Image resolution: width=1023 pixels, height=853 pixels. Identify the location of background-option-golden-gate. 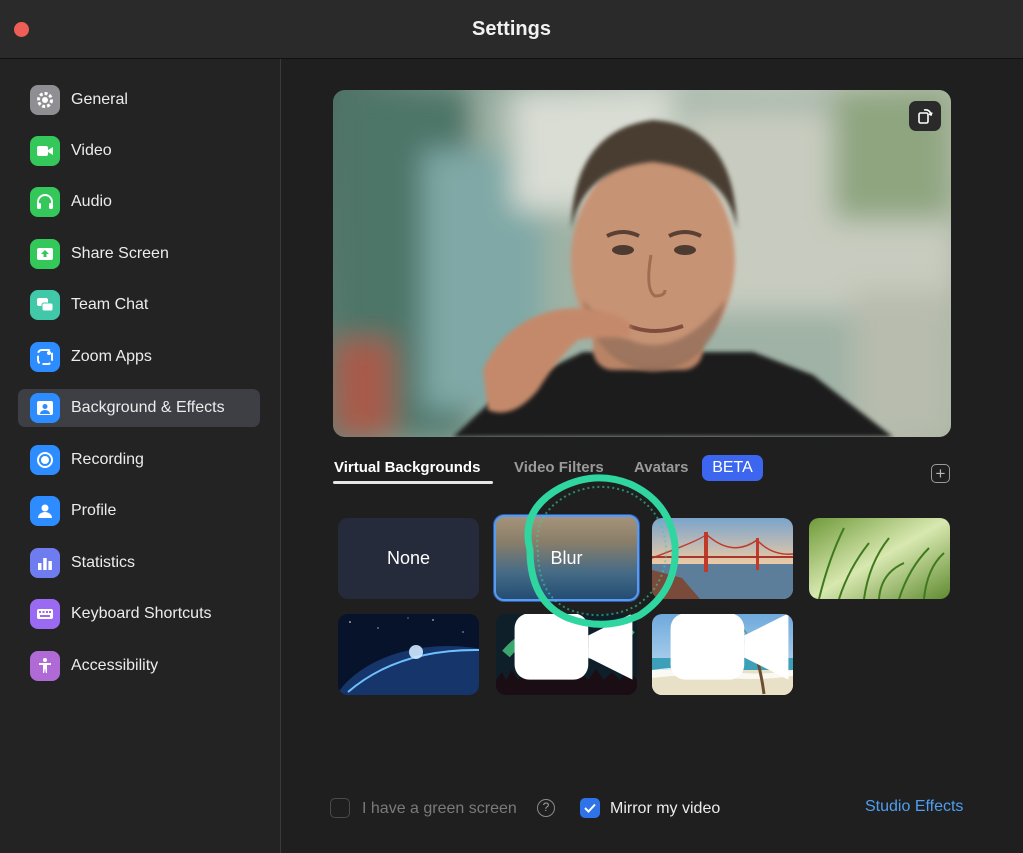
(722, 558).